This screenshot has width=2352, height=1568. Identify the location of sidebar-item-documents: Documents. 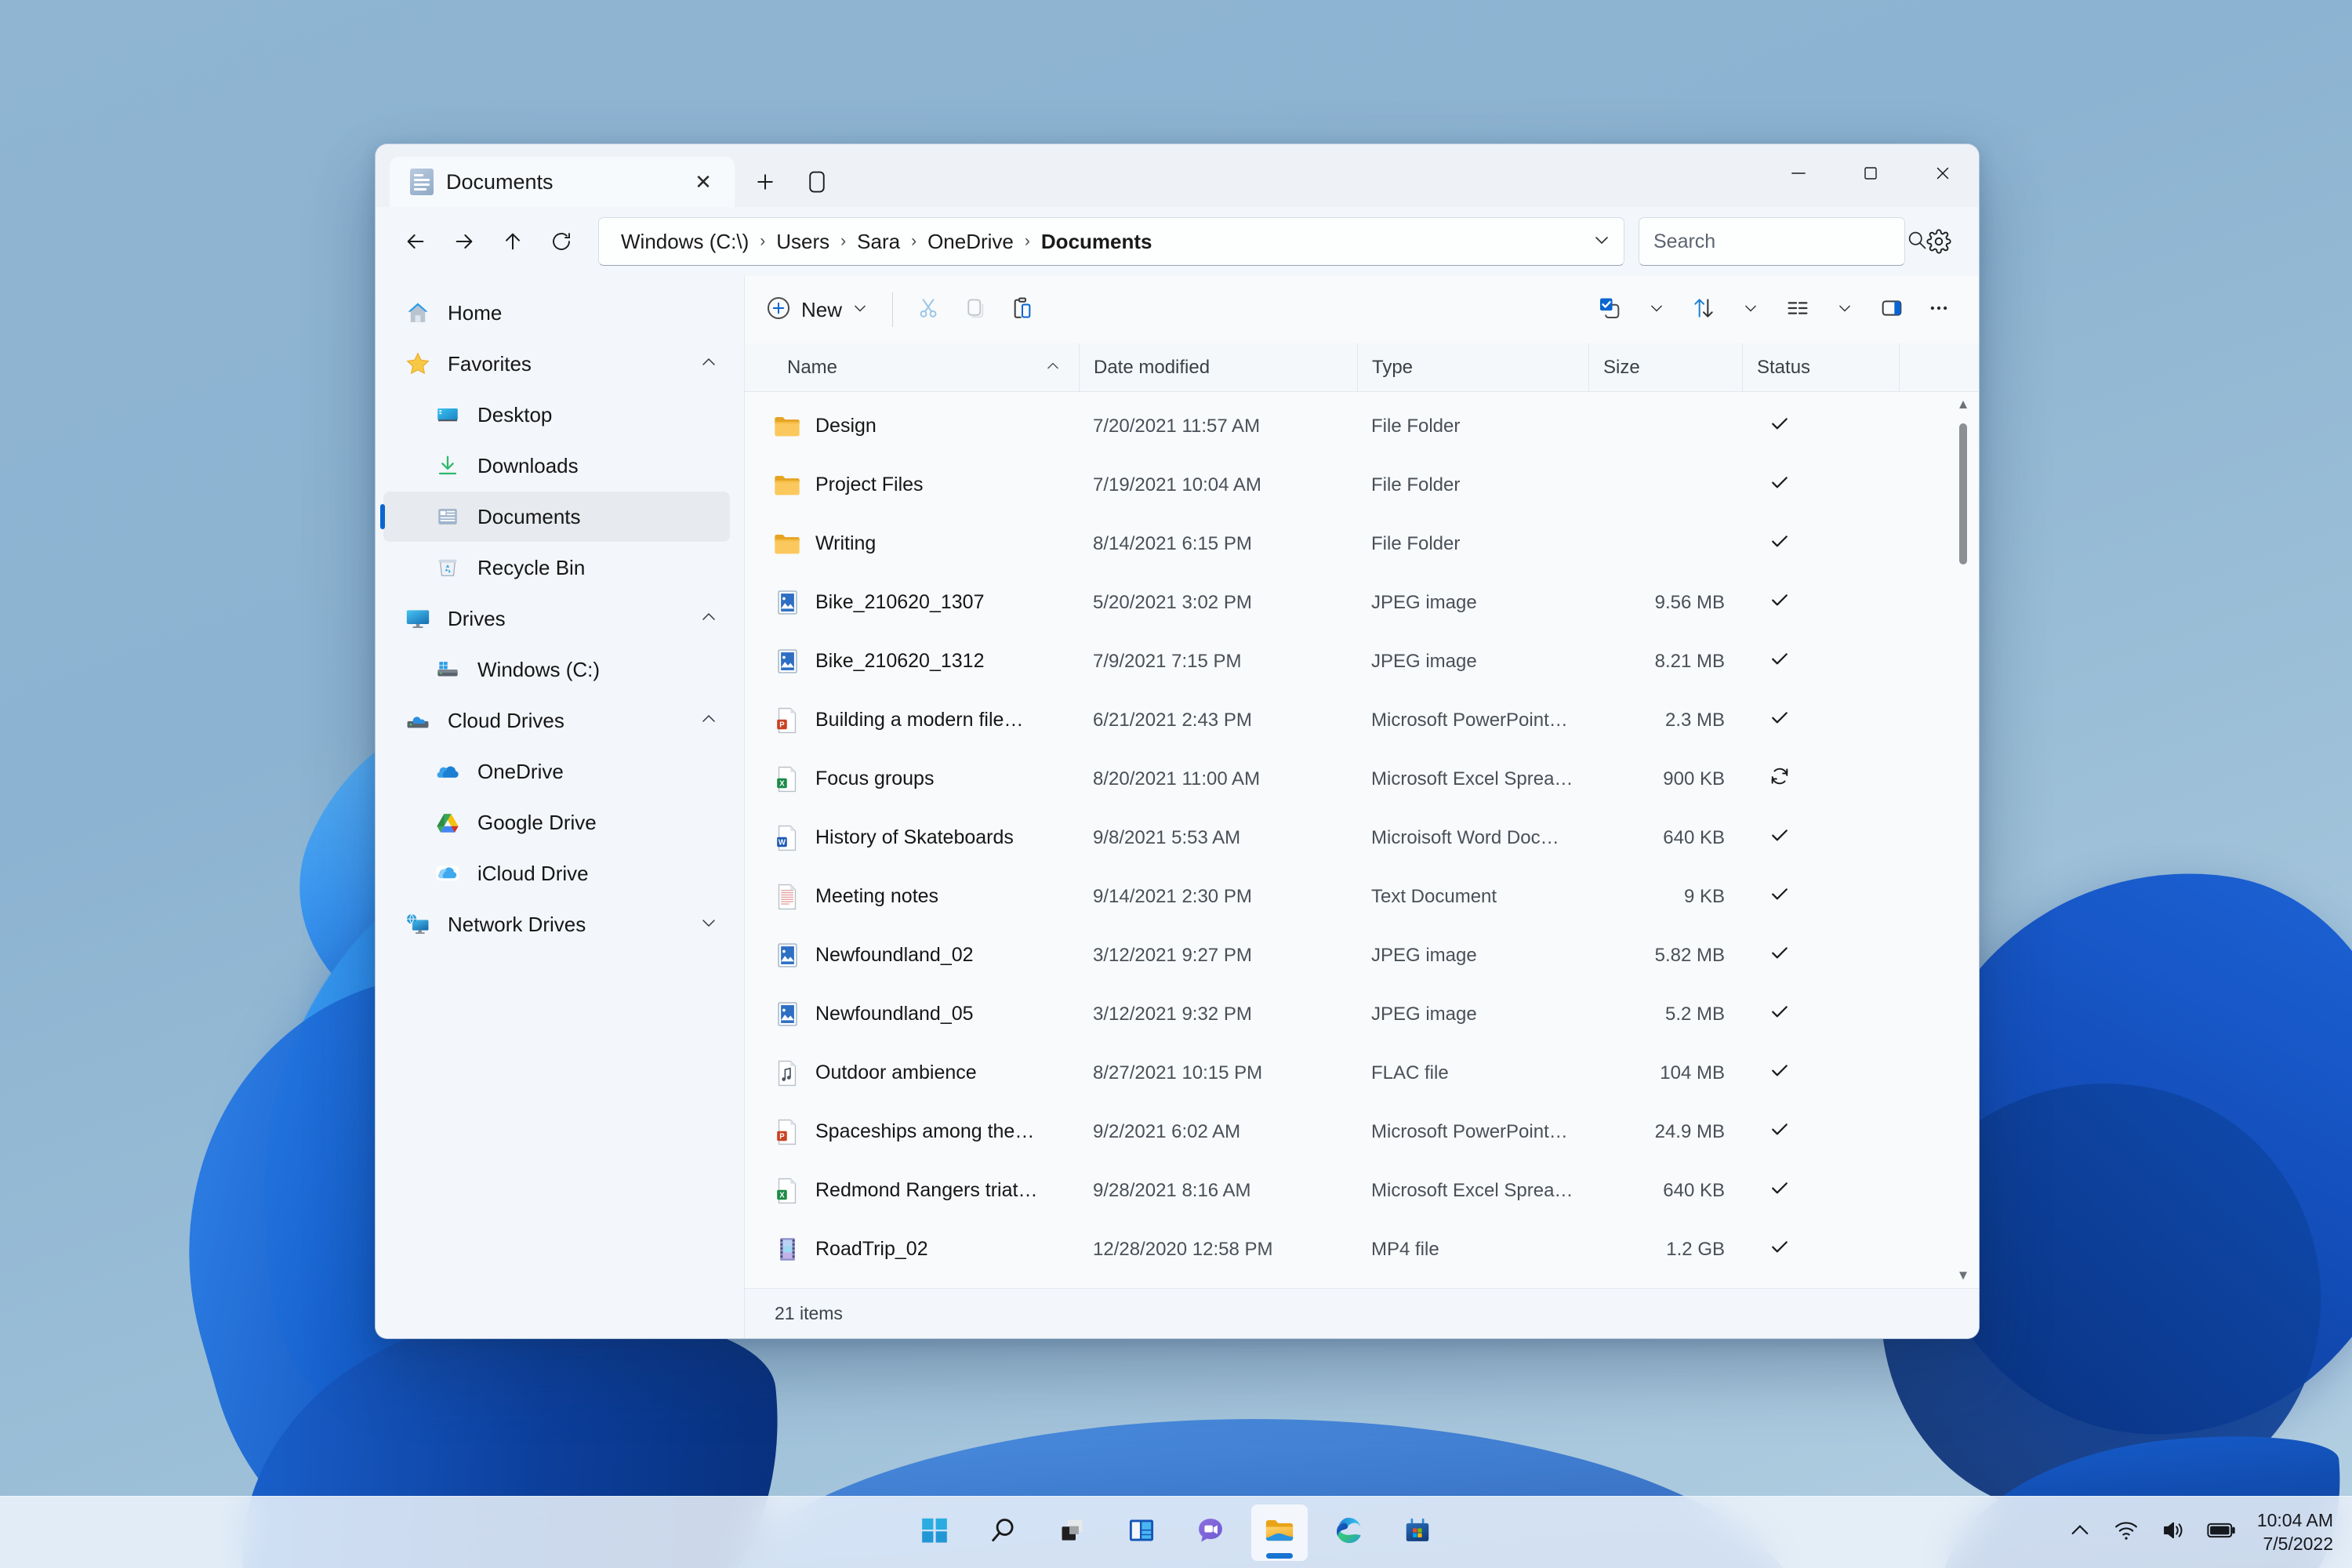
(555, 517).